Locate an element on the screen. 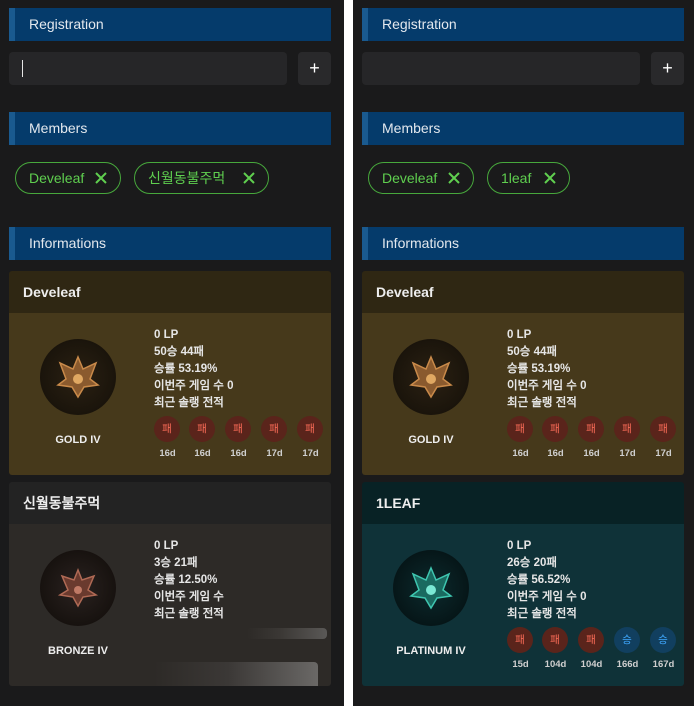 The height and width of the screenshot is (706, 694). member-chip-label: 1leaf is located at coordinates (516, 178).